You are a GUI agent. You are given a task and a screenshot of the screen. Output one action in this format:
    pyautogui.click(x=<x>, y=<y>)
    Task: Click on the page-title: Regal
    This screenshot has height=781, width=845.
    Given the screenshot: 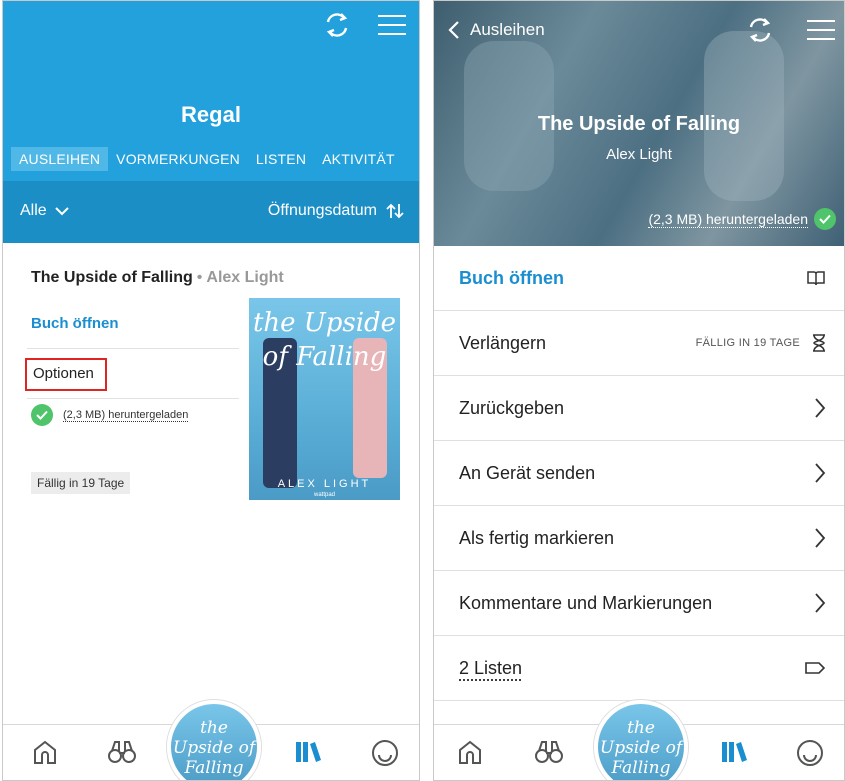 What is the action you would take?
    pyautogui.click(x=211, y=114)
    